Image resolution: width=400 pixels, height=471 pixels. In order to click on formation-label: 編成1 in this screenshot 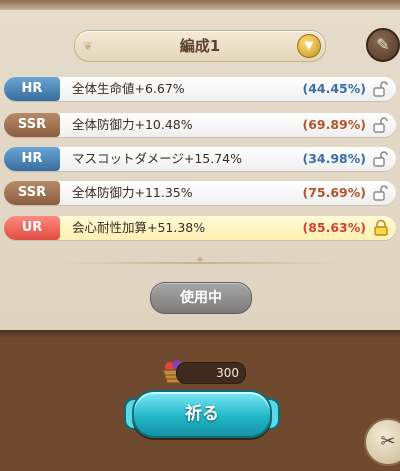, I will do `click(200, 46)`.